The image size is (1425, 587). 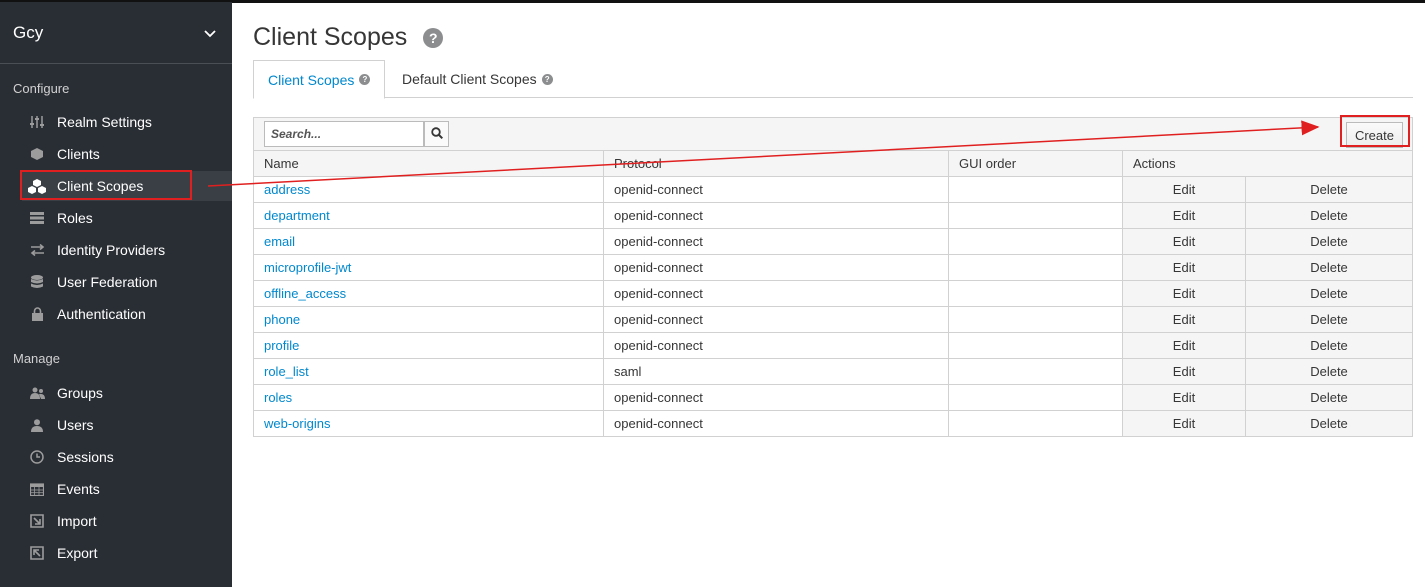 What do you see at coordinates (1267, 163) in the screenshot?
I see `column-header-actions: Actions` at bounding box center [1267, 163].